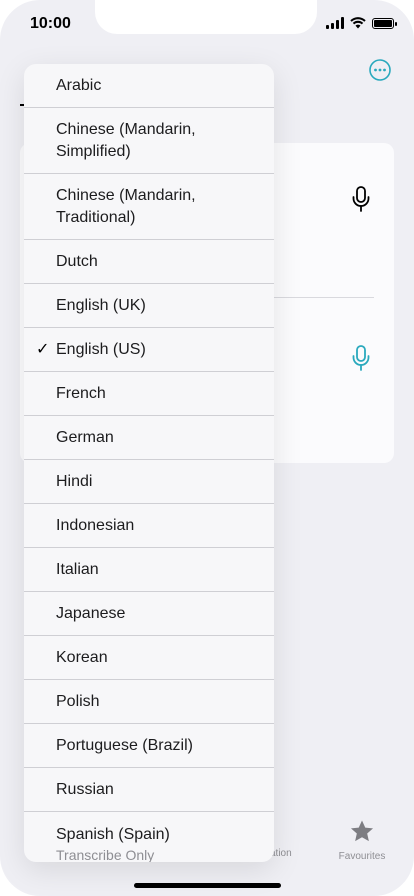 The image size is (414, 896). Describe the element at coordinates (149, 658) in the screenshot. I see `menu-item-language: Korean` at that location.